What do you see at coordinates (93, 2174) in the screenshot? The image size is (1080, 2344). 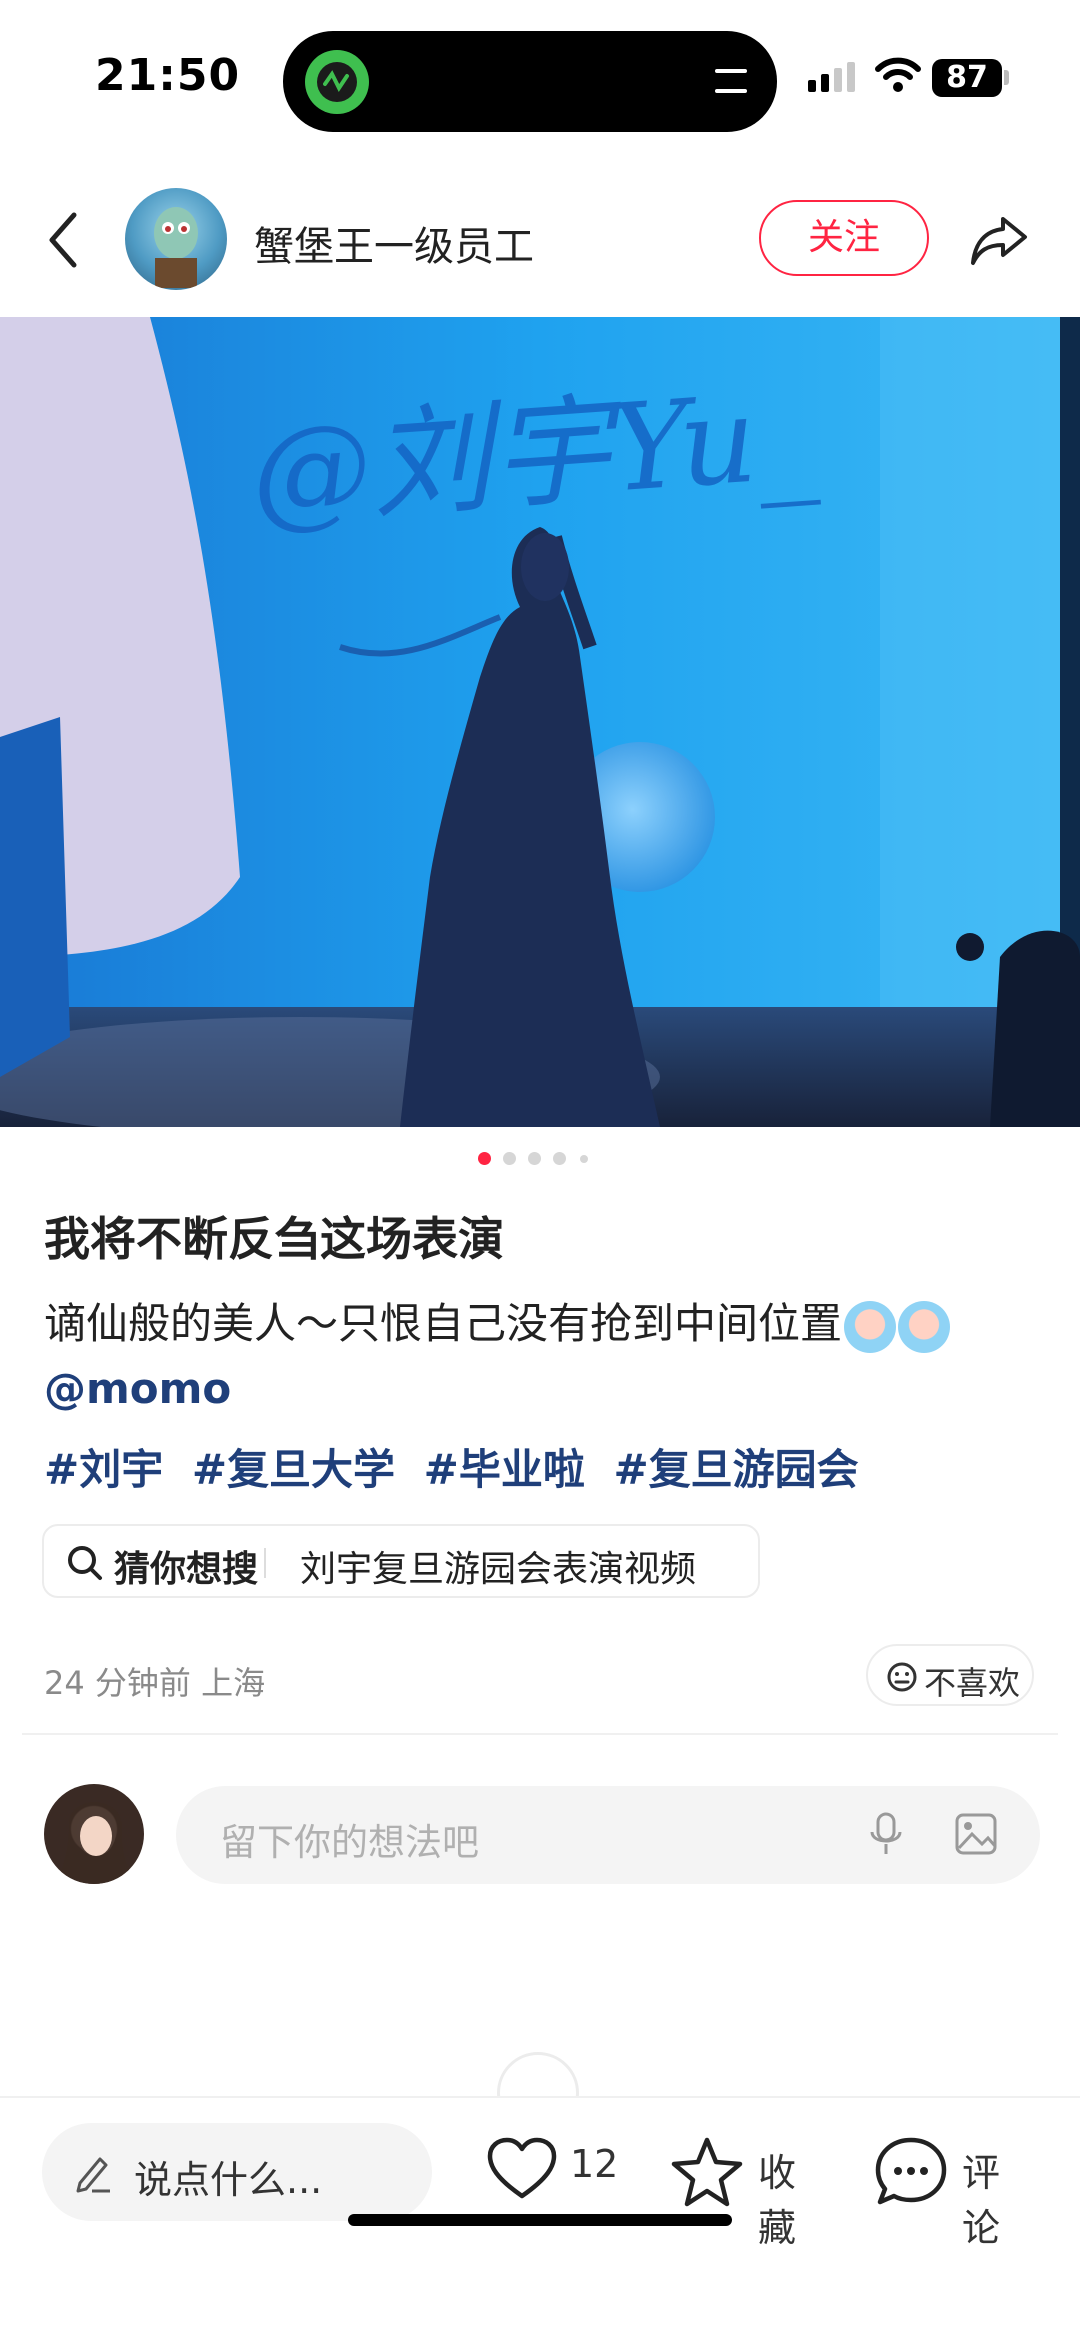 I see `pencil-icon` at bounding box center [93, 2174].